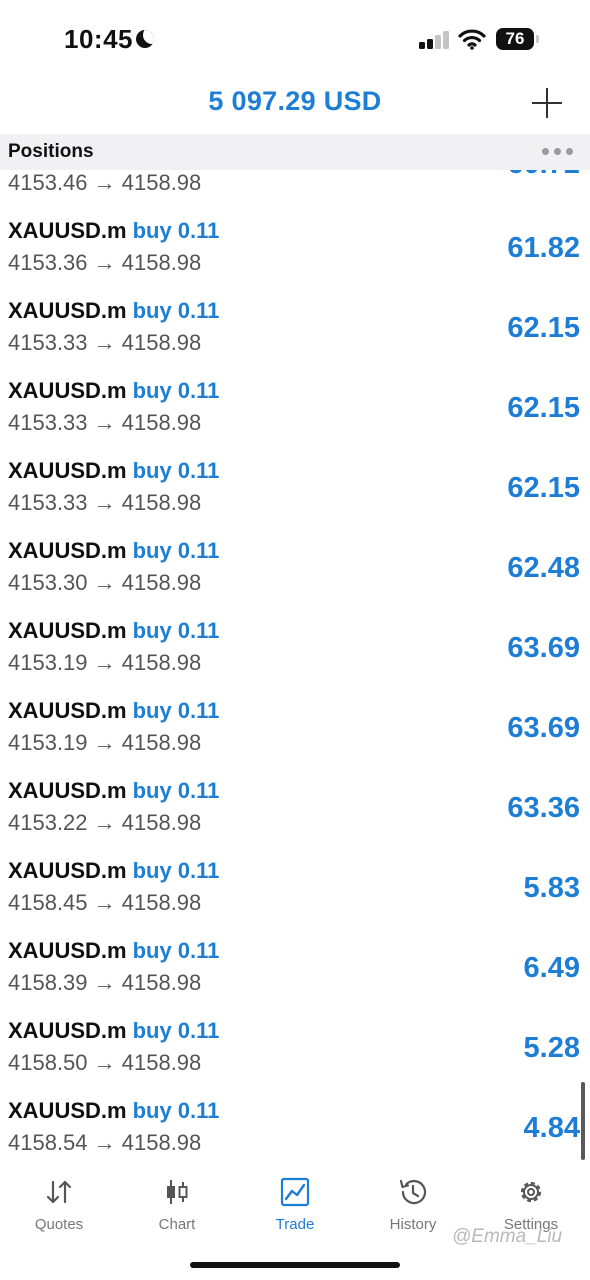 The width and height of the screenshot is (590, 1280). What do you see at coordinates (531, 1192) in the screenshot?
I see `gear-icon` at bounding box center [531, 1192].